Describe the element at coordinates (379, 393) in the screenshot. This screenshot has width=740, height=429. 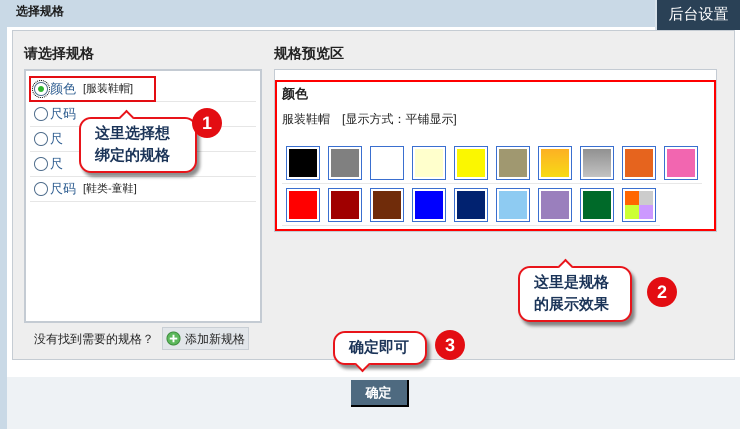
I see `confirm-button: 确定` at that location.